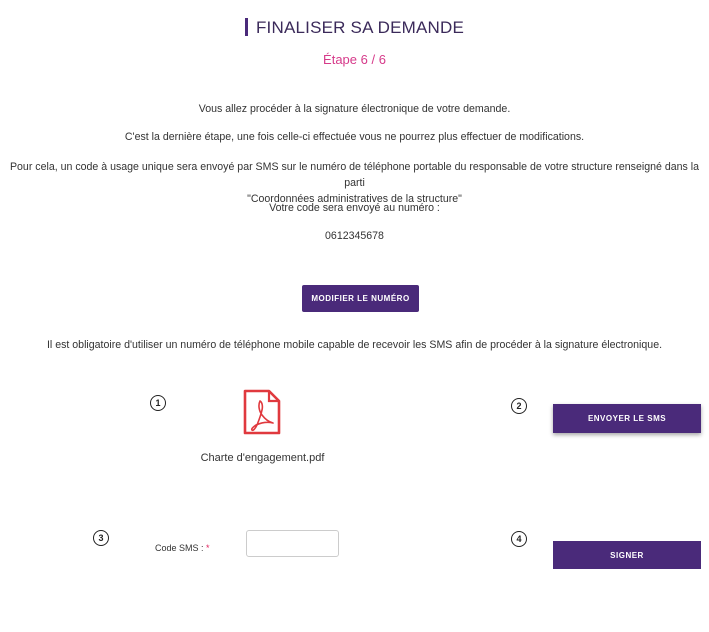  Describe the element at coordinates (627, 555) in the screenshot. I see `sign-button: SIGNER` at that location.